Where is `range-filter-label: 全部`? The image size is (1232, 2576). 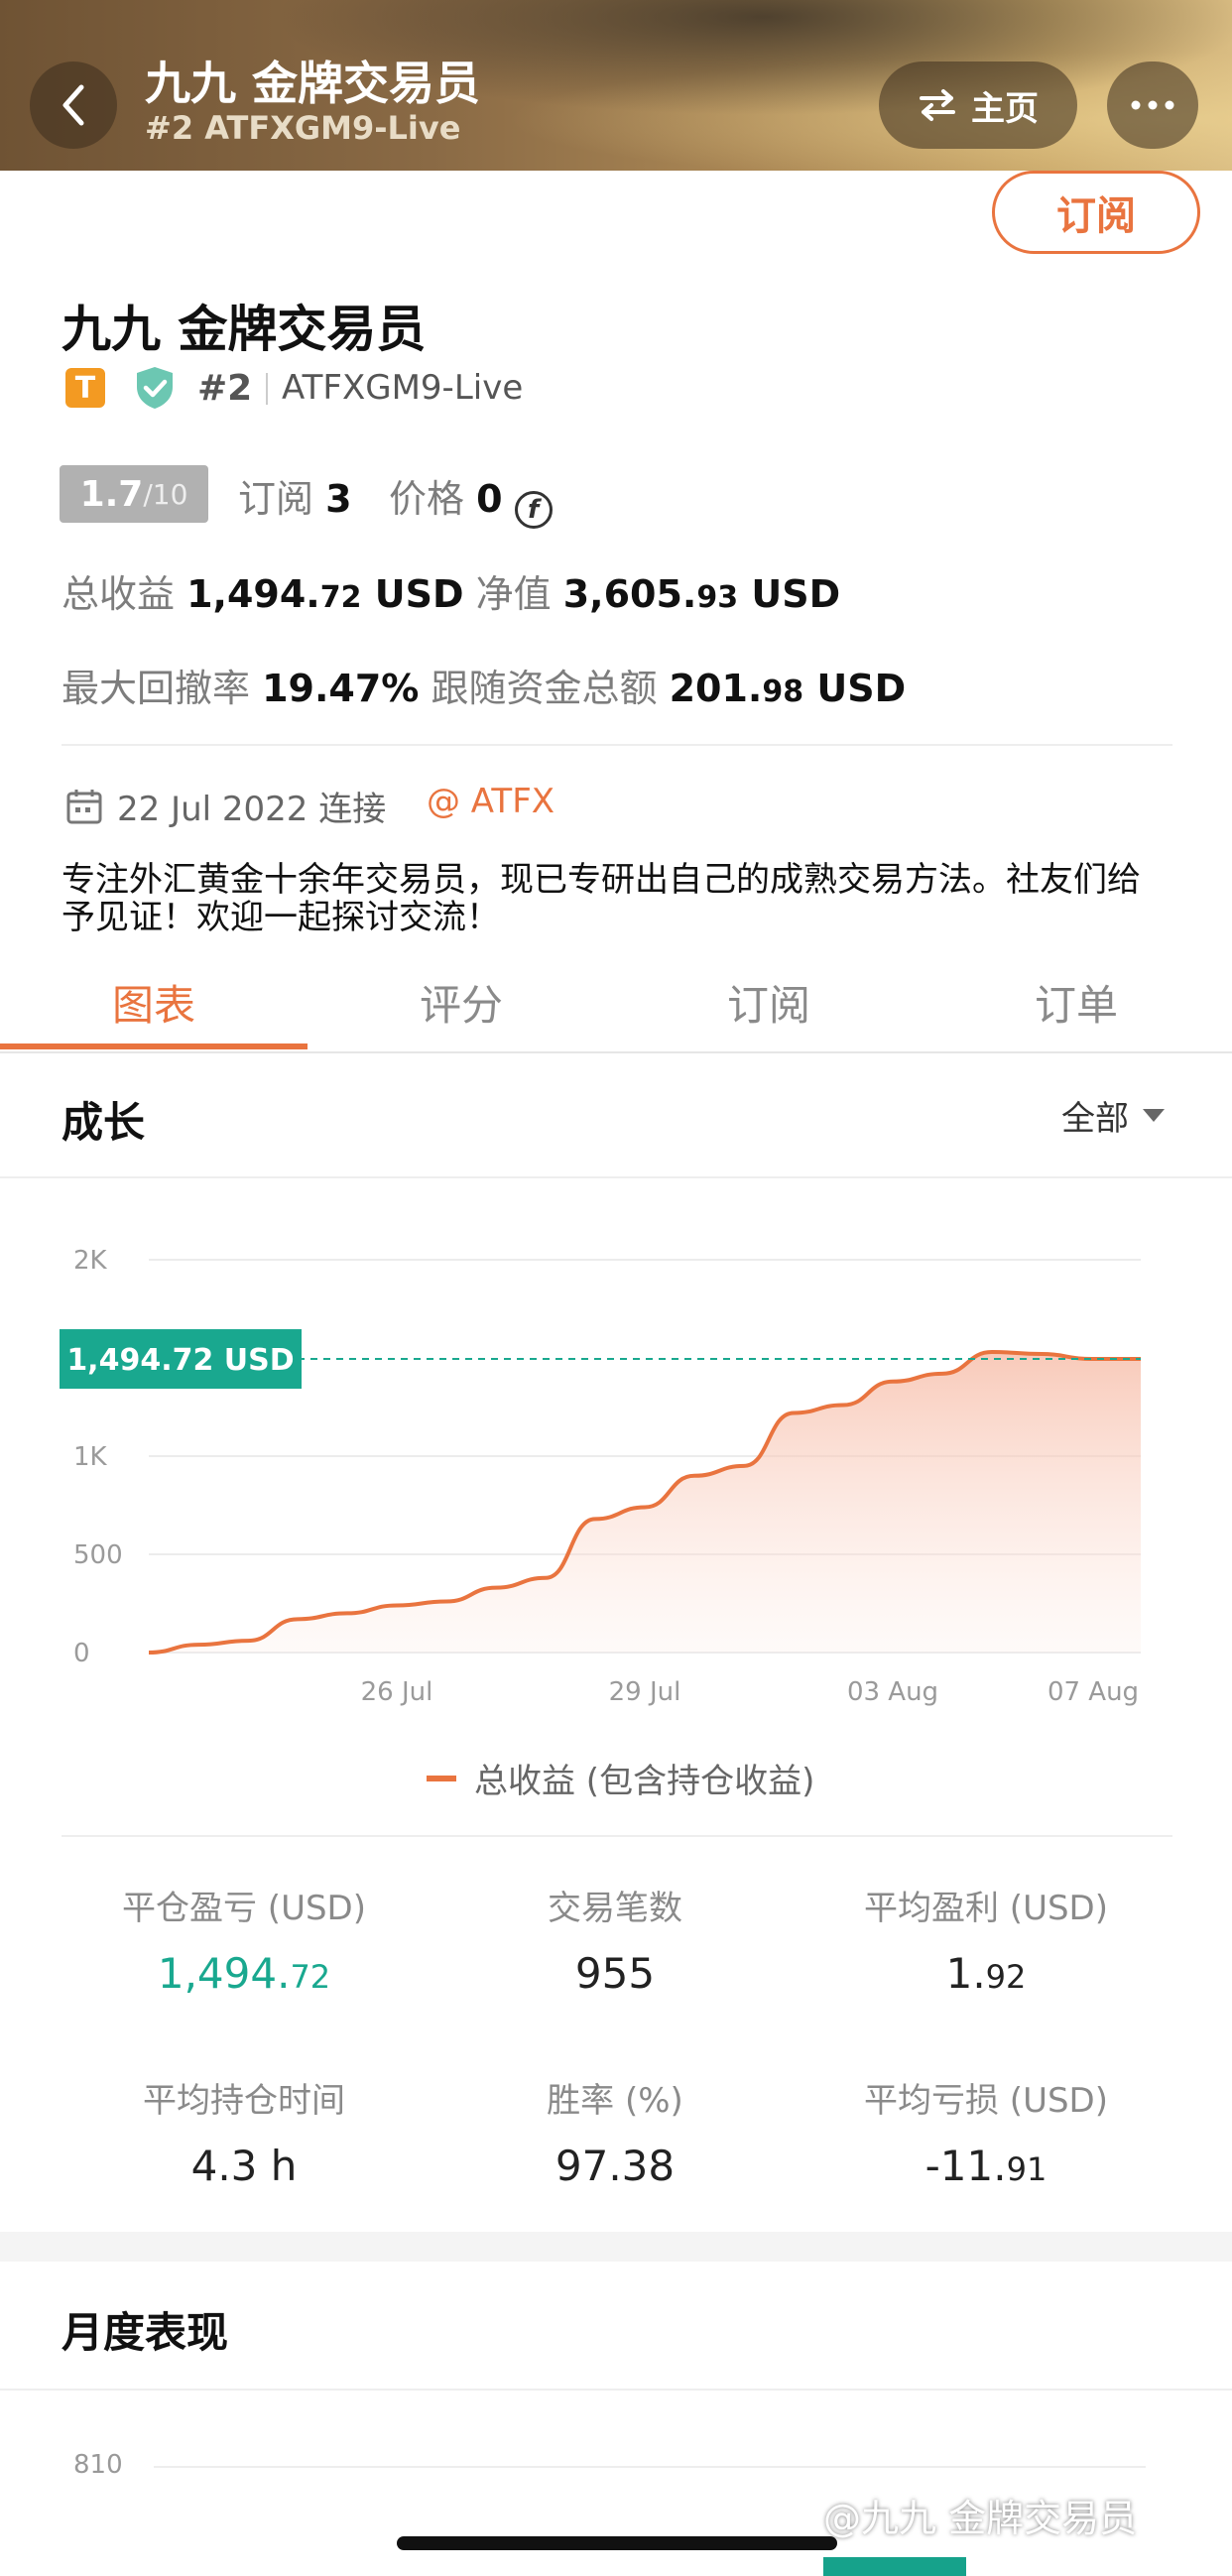
range-filter-label: 全部 is located at coordinates (1095, 1119).